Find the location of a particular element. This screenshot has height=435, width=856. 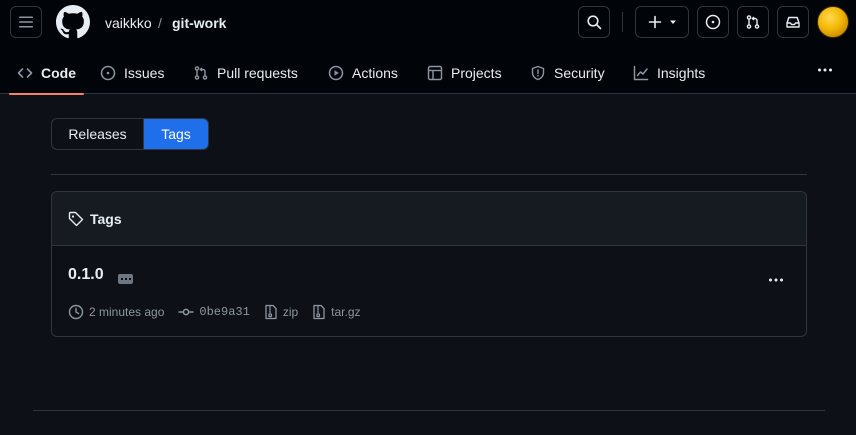

user-avatar is located at coordinates (833, 22).